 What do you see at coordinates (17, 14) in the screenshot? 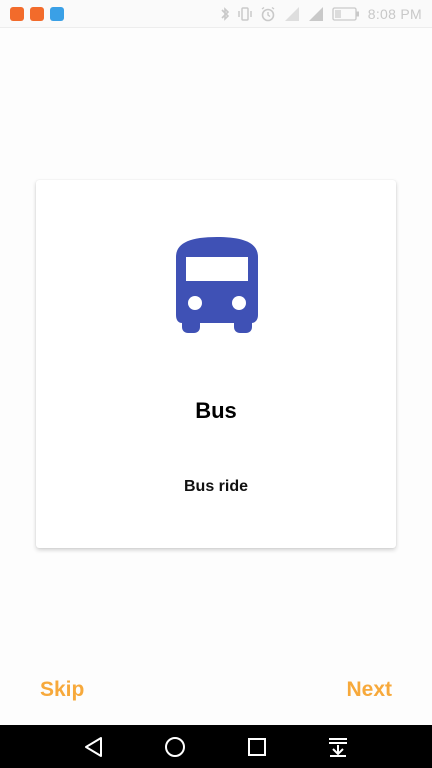
I see `app-notification-icon` at bounding box center [17, 14].